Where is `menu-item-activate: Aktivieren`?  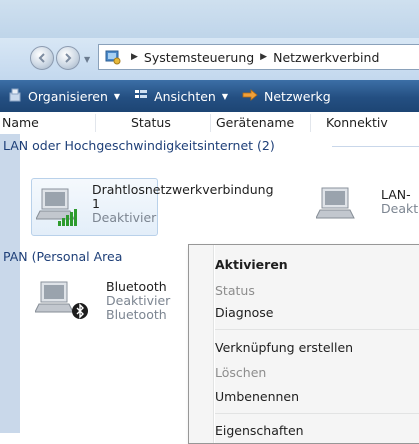 menu-item-activate: Aktivieren is located at coordinates (251, 264).